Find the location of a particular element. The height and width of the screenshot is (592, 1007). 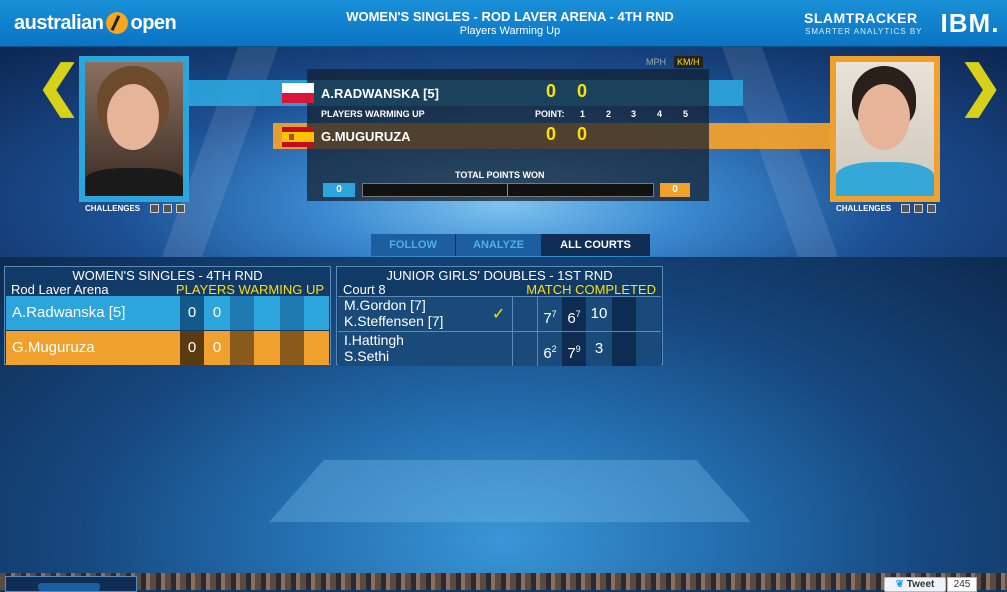

tab-all-courts: ALL COURTS is located at coordinates (596, 245).